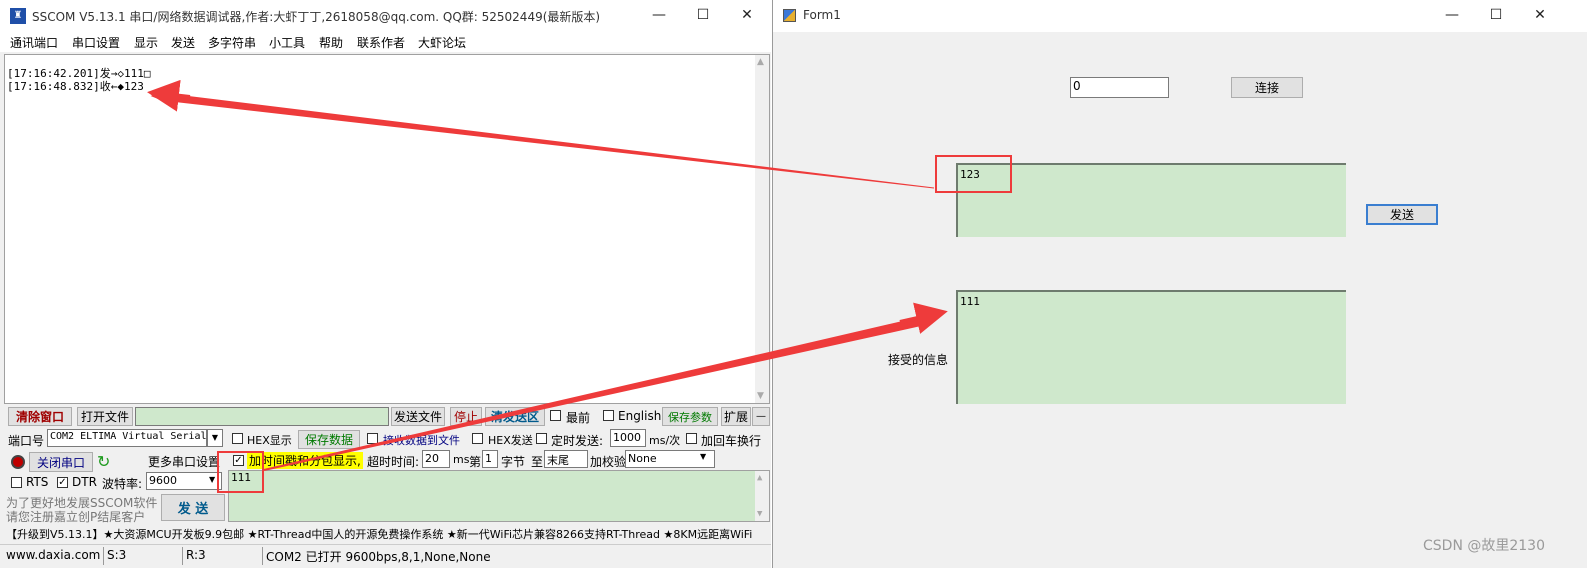  Describe the element at coordinates (542, 140) in the screenshot. I see `arrow-received-to-log` at that location.